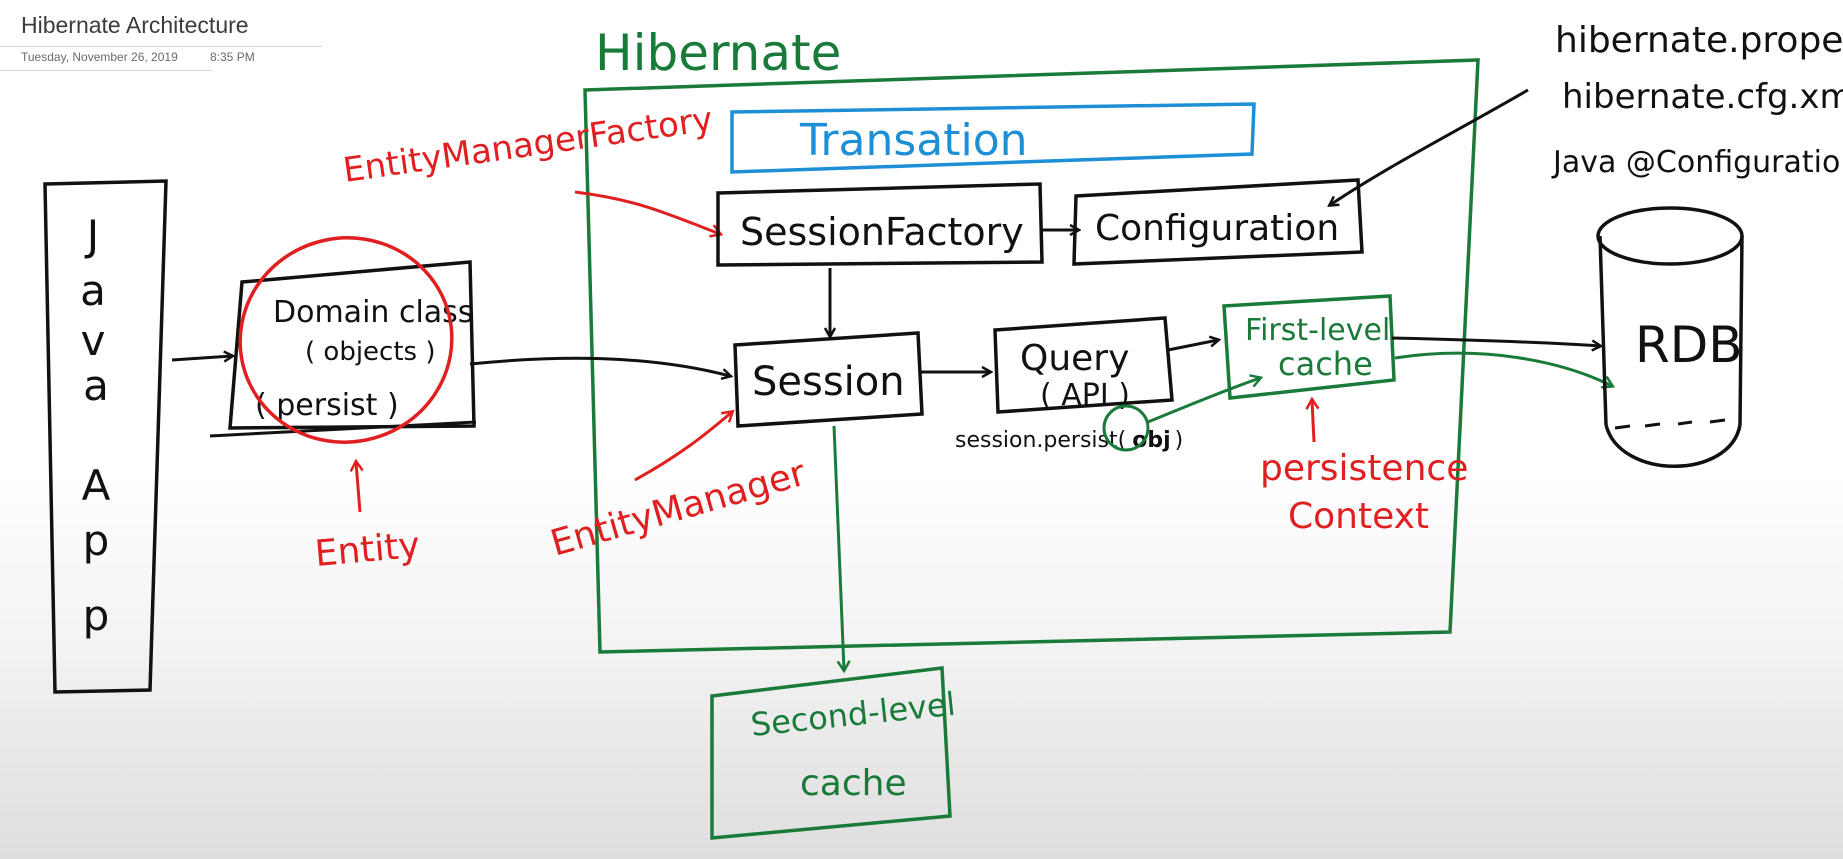  What do you see at coordinates (828, 382) in the screenshot?
I see `session-label: Session` at bounding box center [828, 382].